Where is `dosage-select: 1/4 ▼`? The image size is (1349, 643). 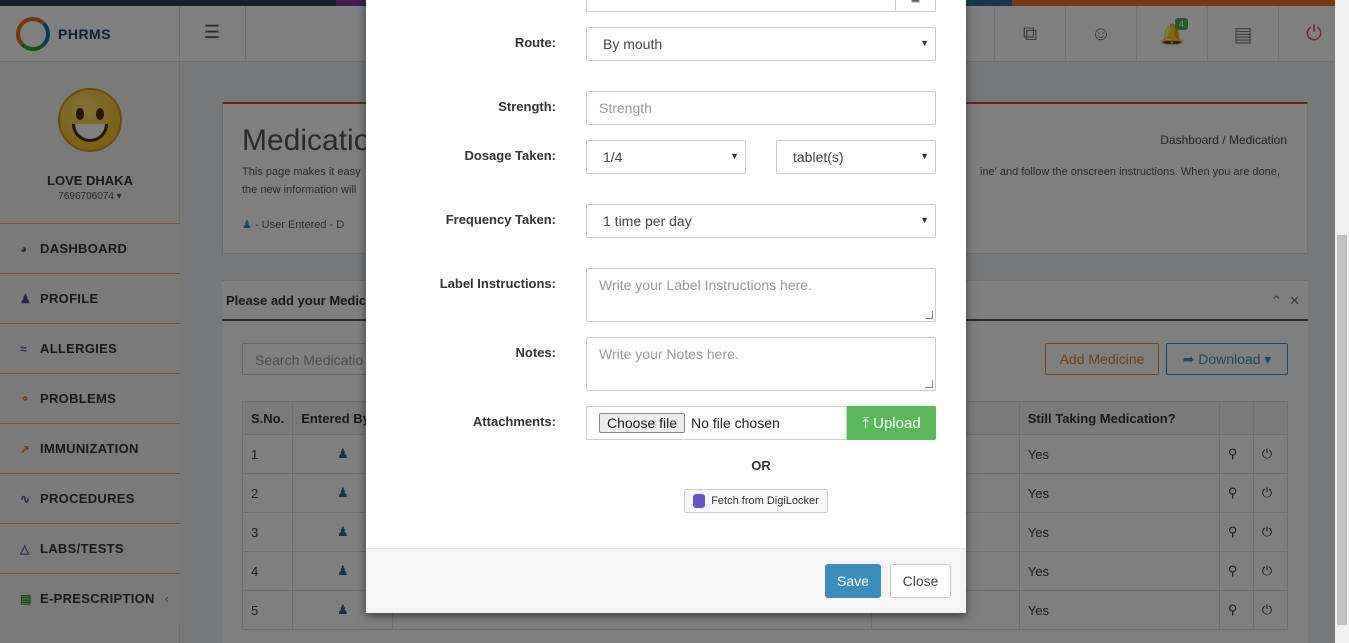
dosage-select: 1/4 ▼ is located at coordinates (666, 157).